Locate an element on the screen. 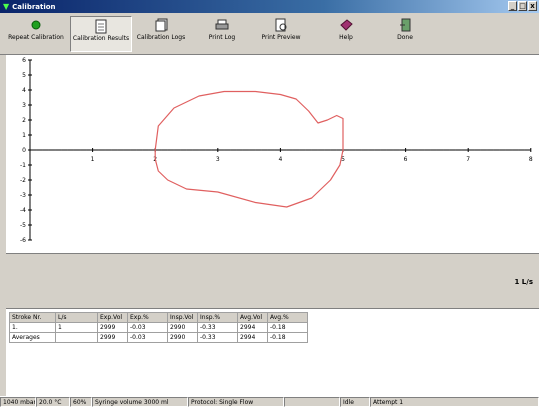 The height and width of the screenshot is (407, 539). y-tick-label: 0 is located at coordinates (24, 150).